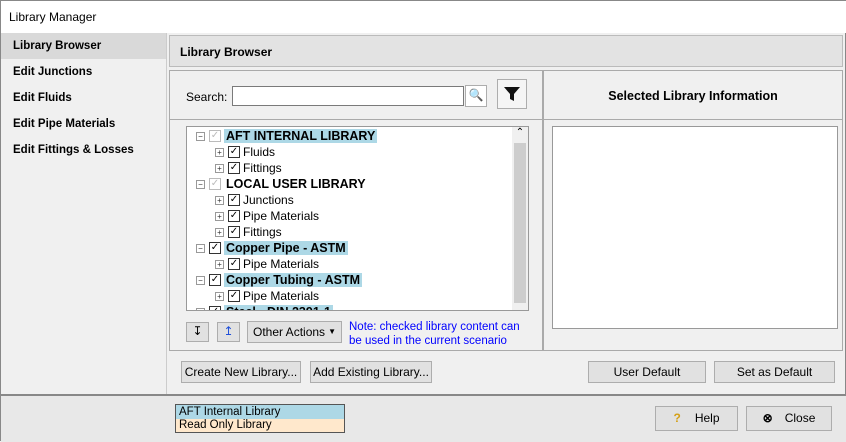  I want to click on other-actions-label: Other Actions, so click(289, 332).